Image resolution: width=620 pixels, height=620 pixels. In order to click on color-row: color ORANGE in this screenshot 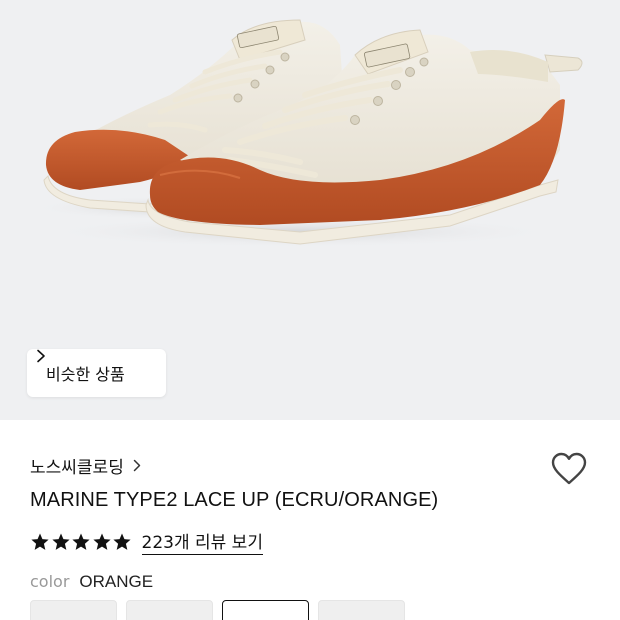, I will do `click(91, 582)`.